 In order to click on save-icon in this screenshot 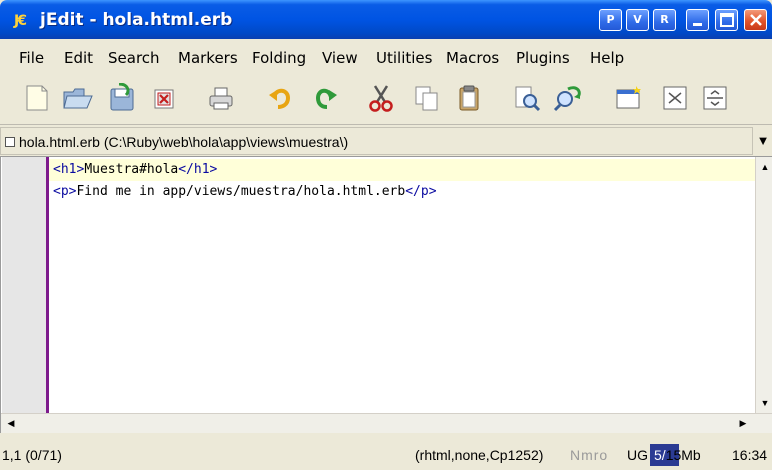, I will do `click(121, 97)`.